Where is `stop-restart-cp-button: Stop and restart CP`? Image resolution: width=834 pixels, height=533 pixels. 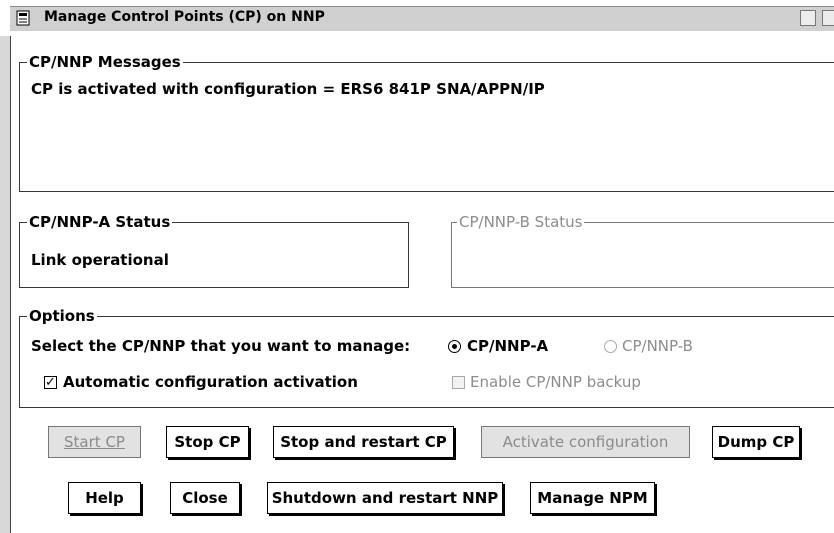 stop-restart-cp-button: Stop and restart CP is located at coordinates (363, 442).